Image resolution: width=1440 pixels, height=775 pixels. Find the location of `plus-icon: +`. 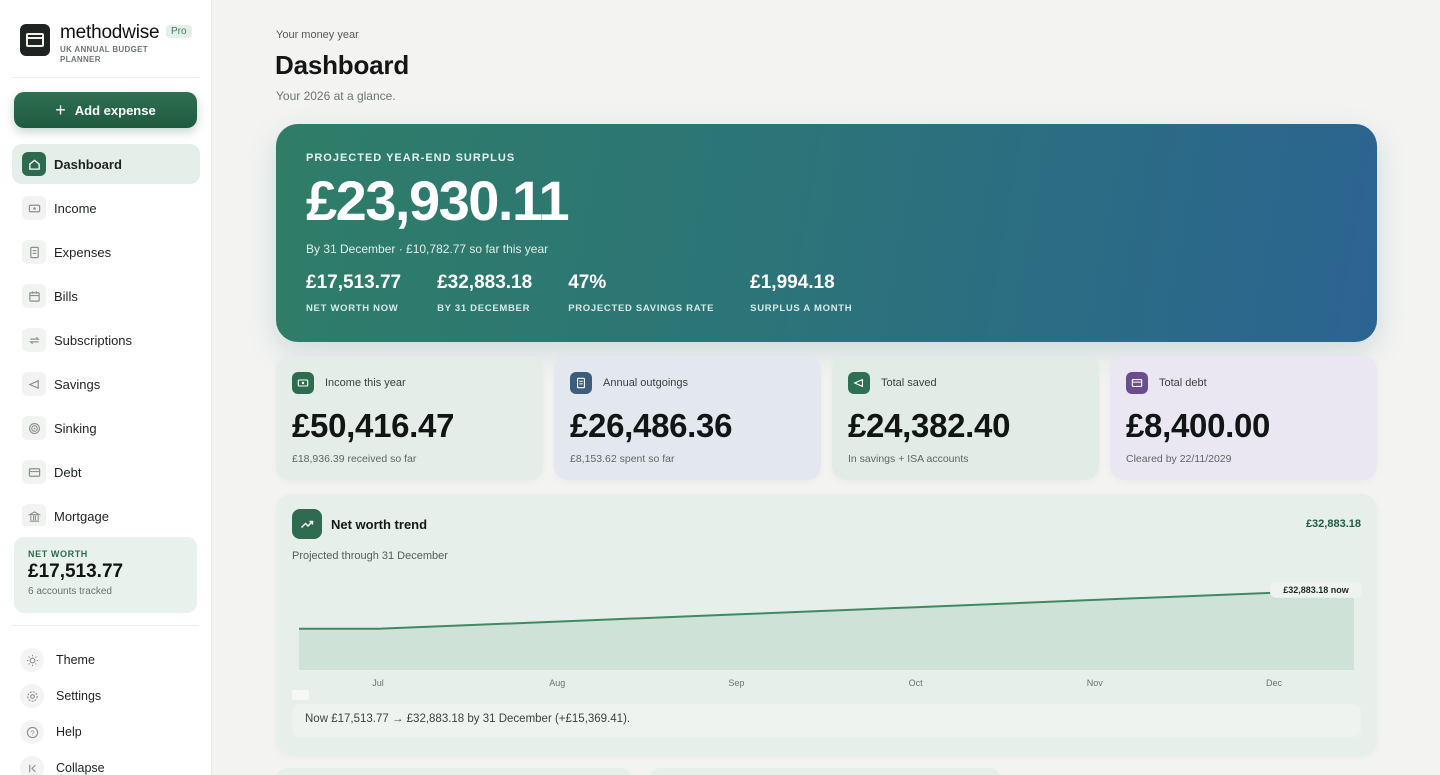

plus-icon: + is located at coordinates (60, 110).